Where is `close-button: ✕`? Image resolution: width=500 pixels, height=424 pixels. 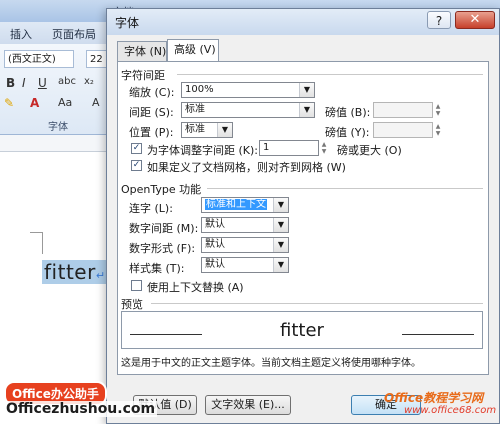
close-button: ✕ is located at coordinates (475, 20).